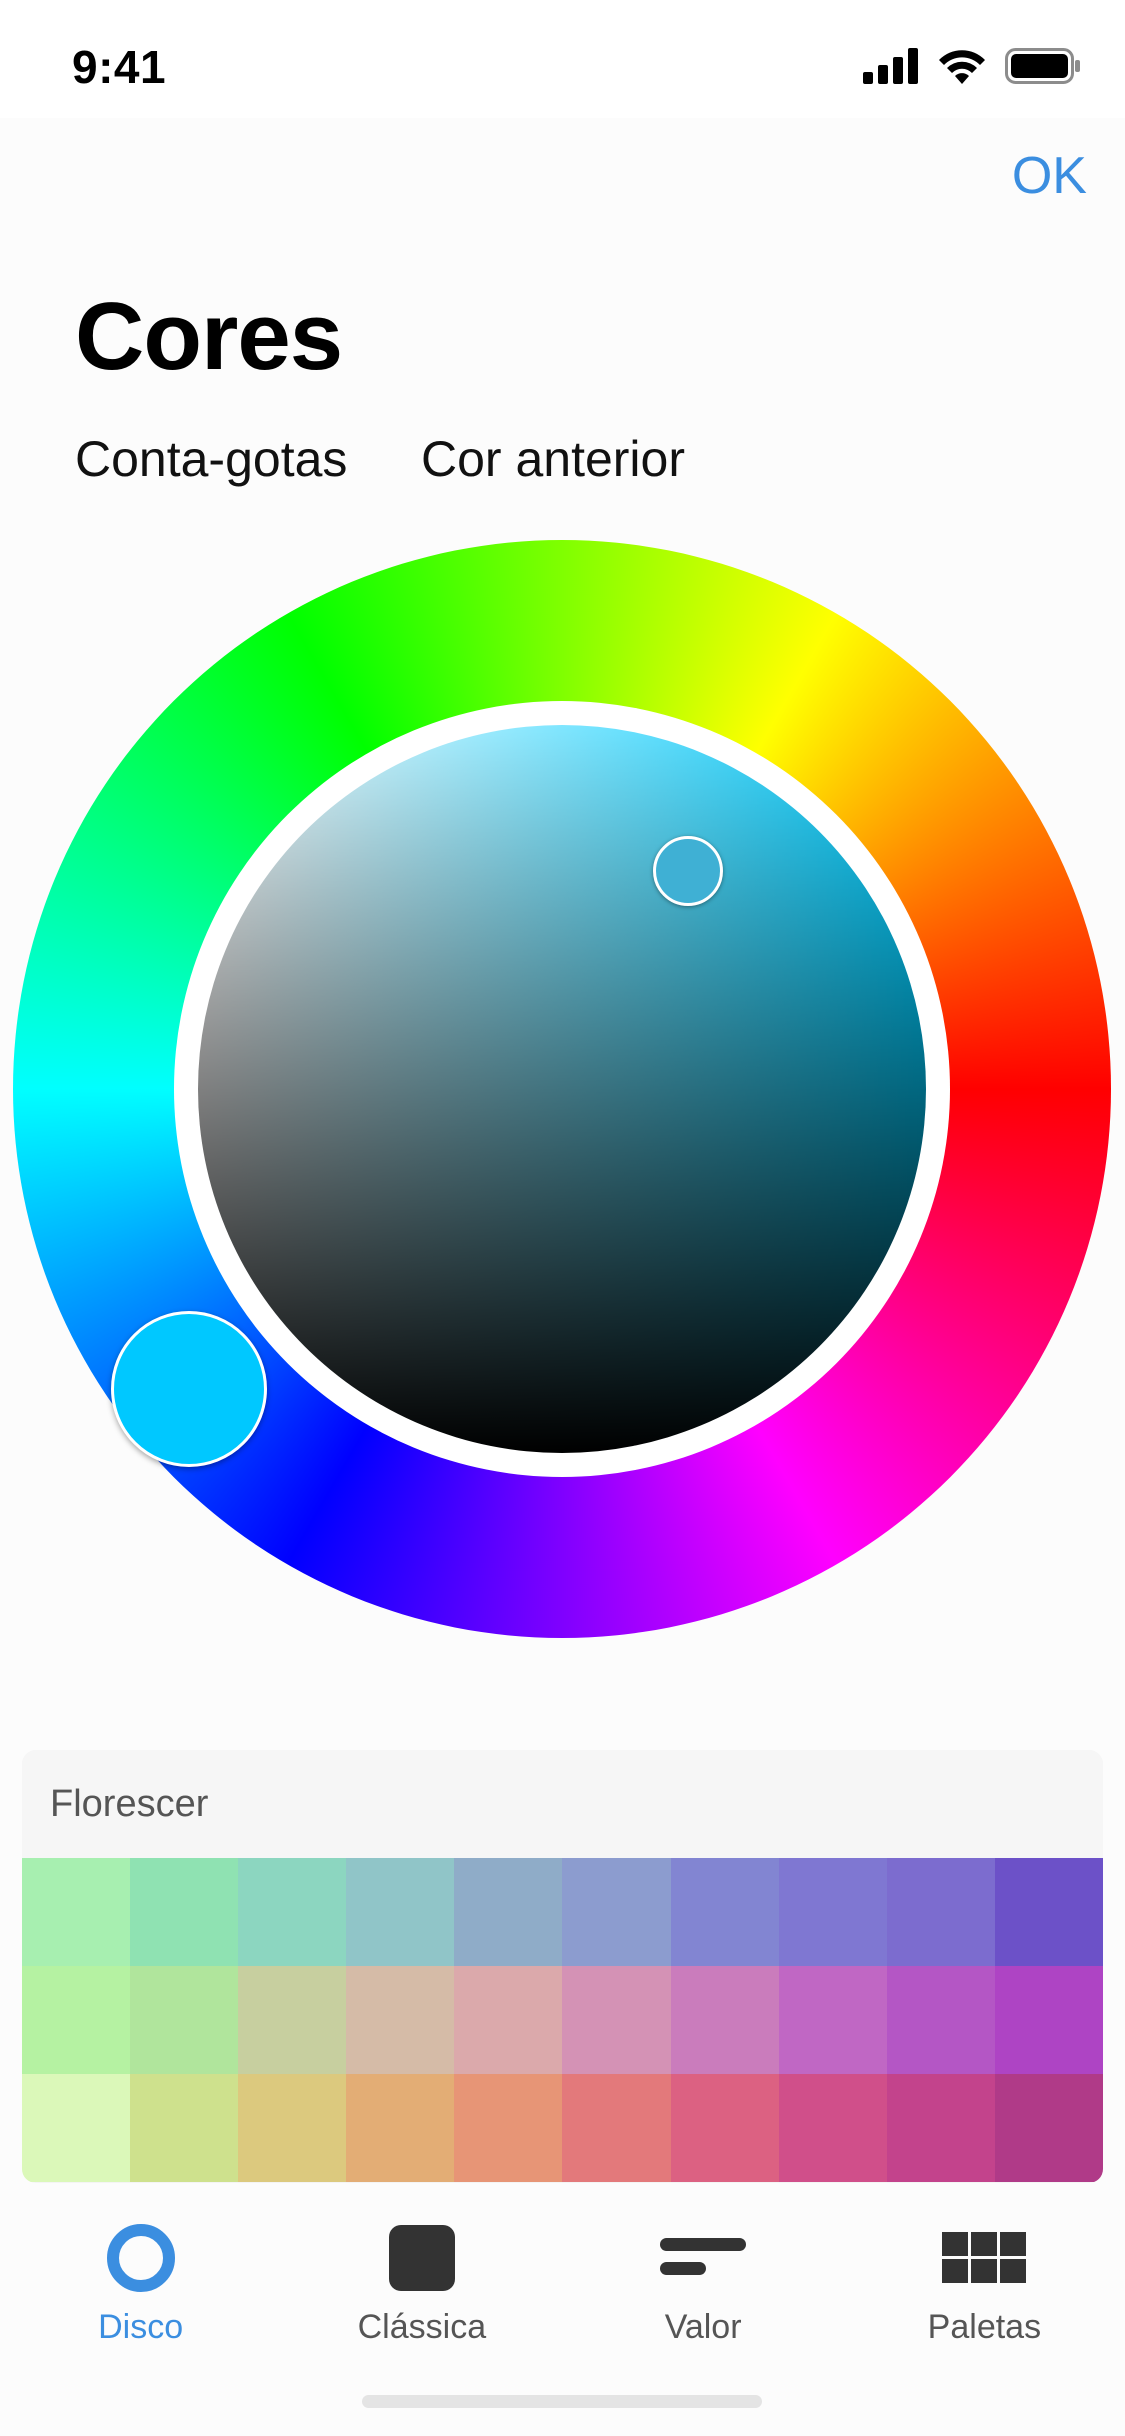  I want to click on tab-disco: Disco, so click(140, 2275).